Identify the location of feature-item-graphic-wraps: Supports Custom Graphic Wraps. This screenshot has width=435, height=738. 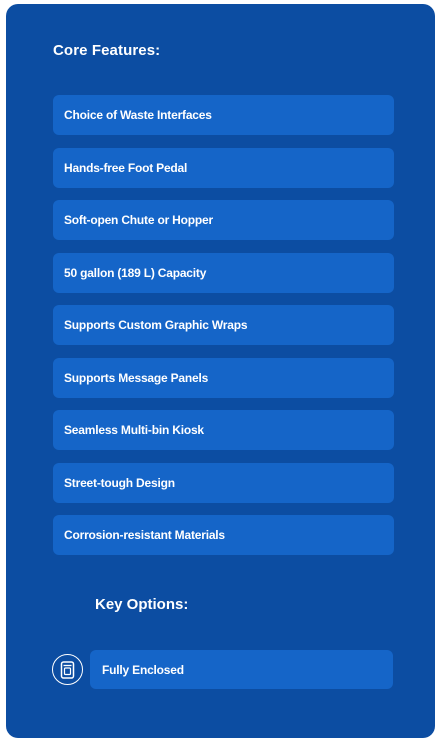
(223, 325).